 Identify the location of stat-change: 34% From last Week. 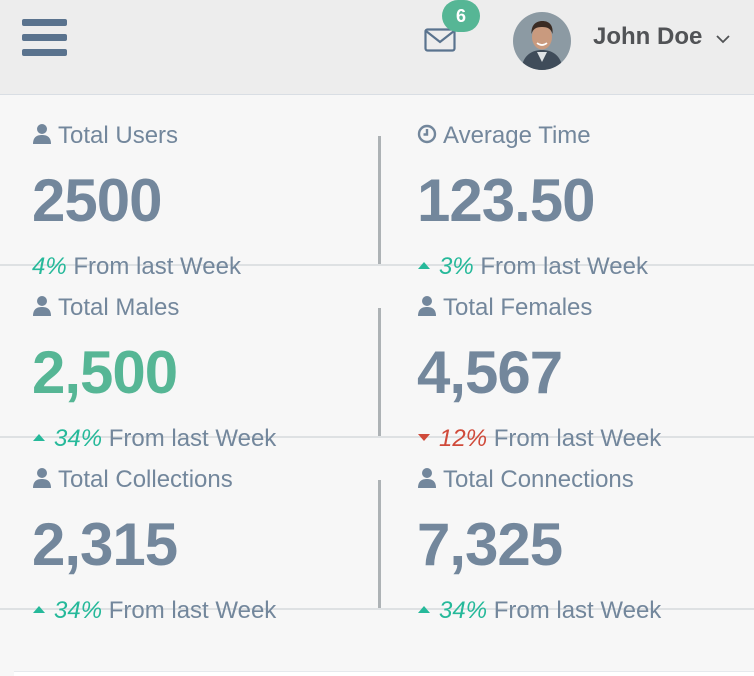
(539, 611).